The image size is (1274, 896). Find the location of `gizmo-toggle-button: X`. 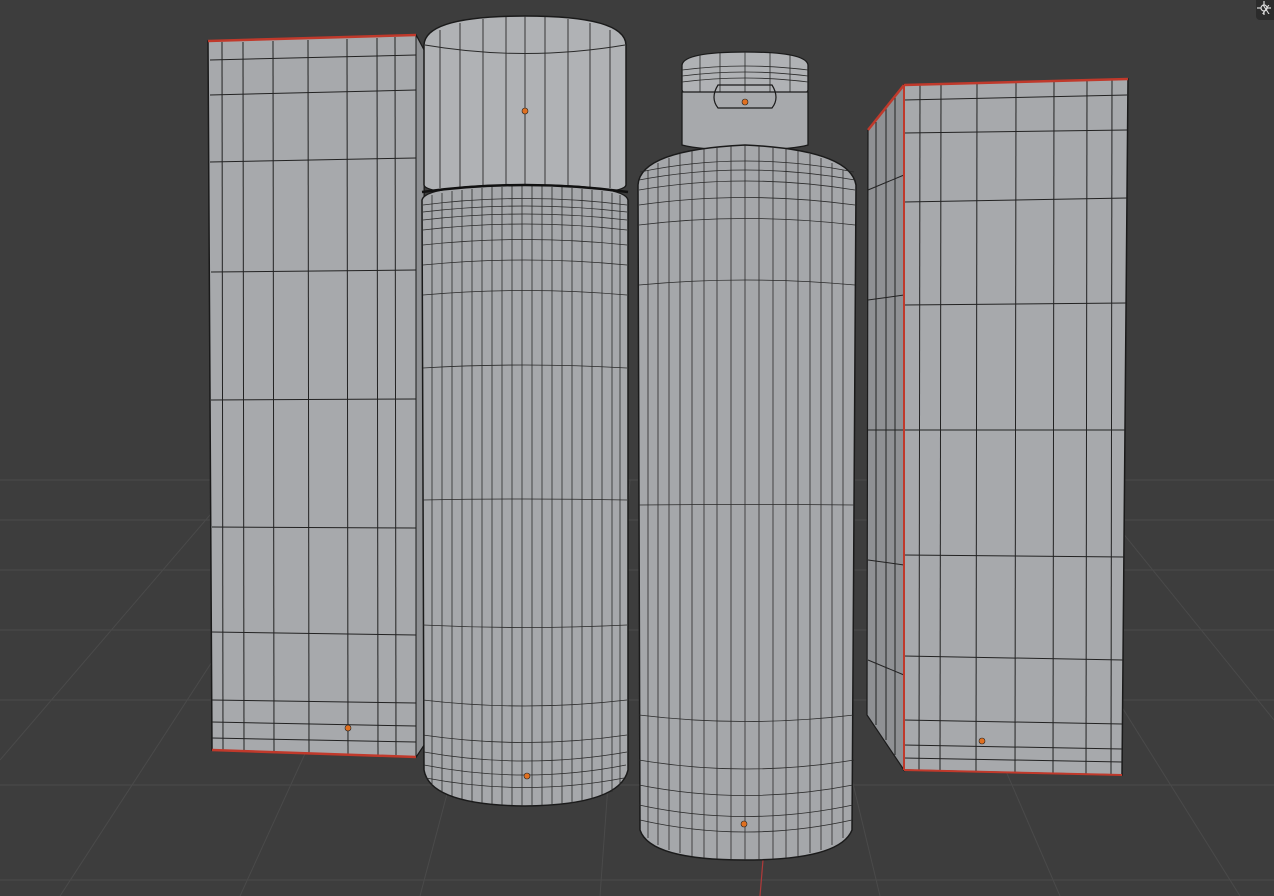

gizmo-toggle-button: X is located at coordinates (1264, 10).